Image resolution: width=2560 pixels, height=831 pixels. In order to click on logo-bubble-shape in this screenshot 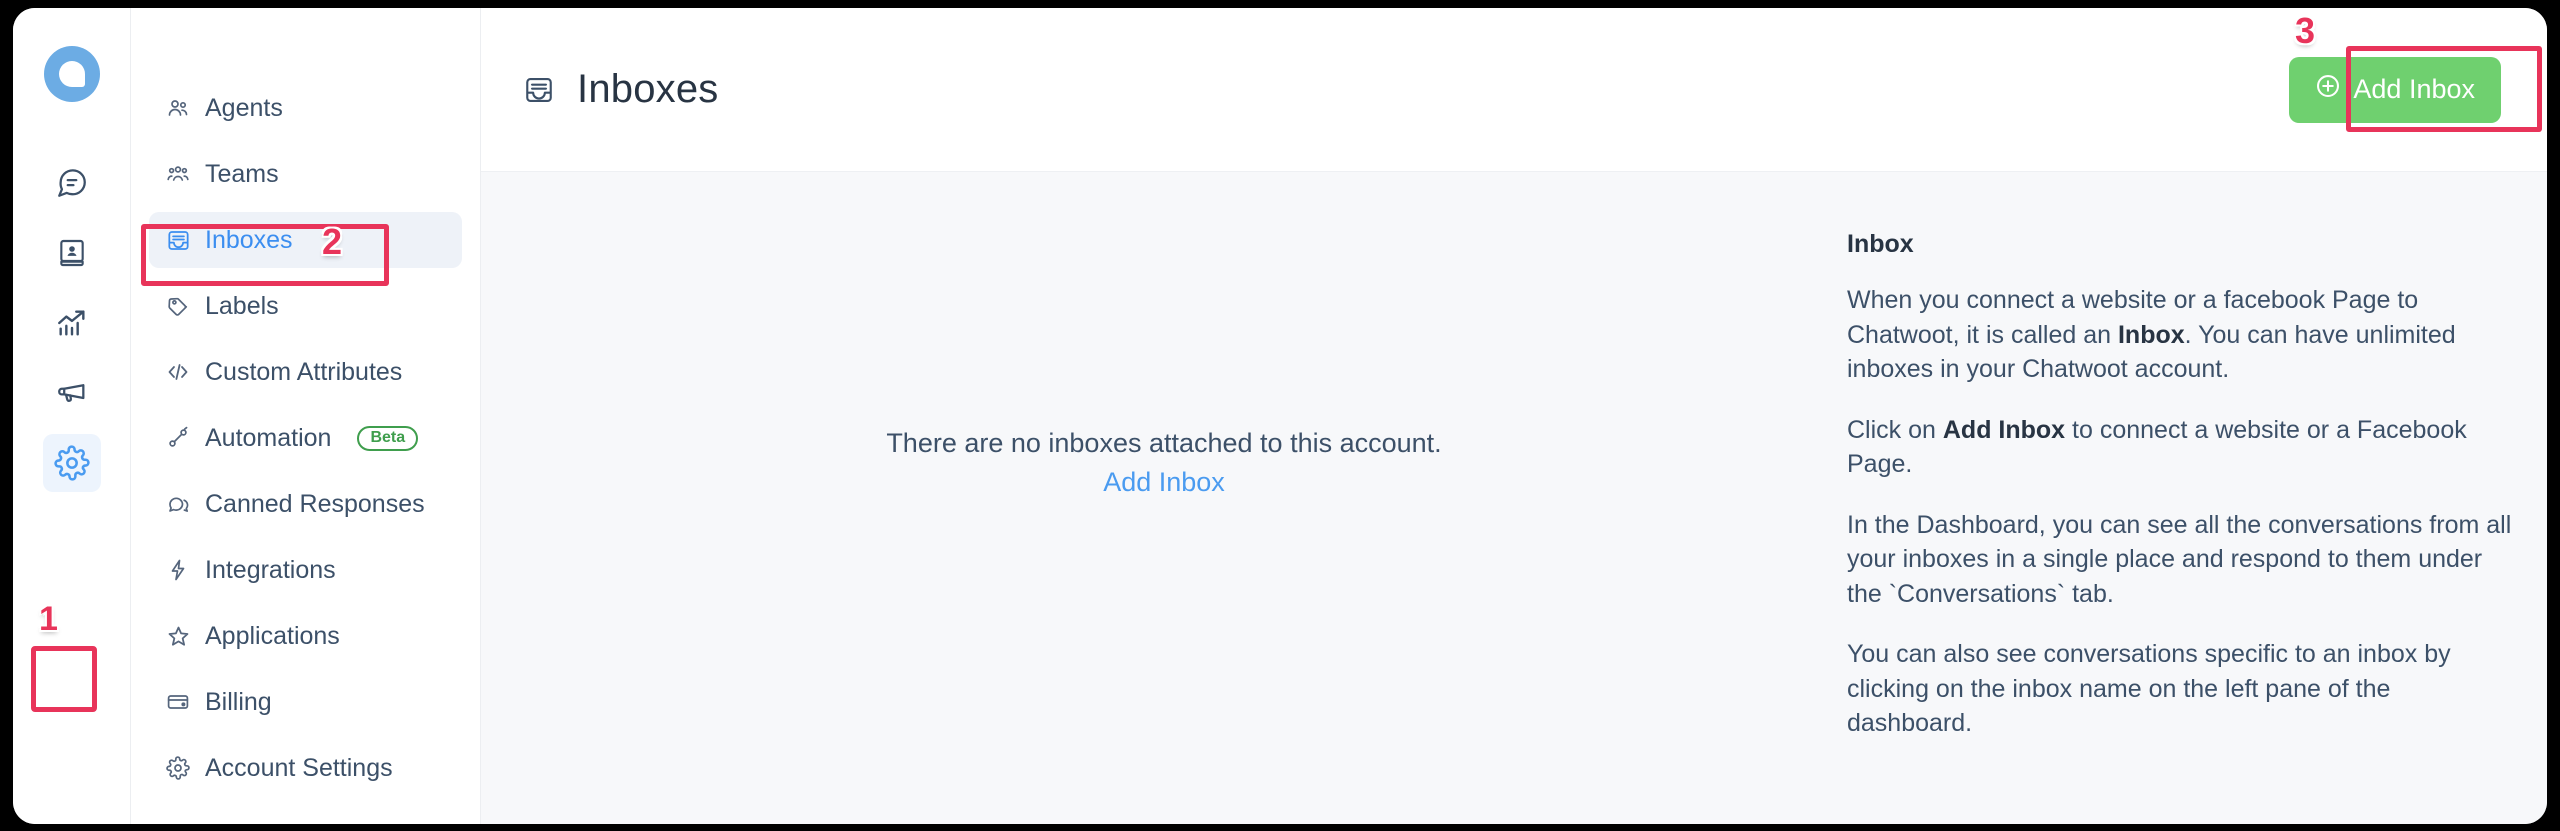, I will do `click(71, 74)`.